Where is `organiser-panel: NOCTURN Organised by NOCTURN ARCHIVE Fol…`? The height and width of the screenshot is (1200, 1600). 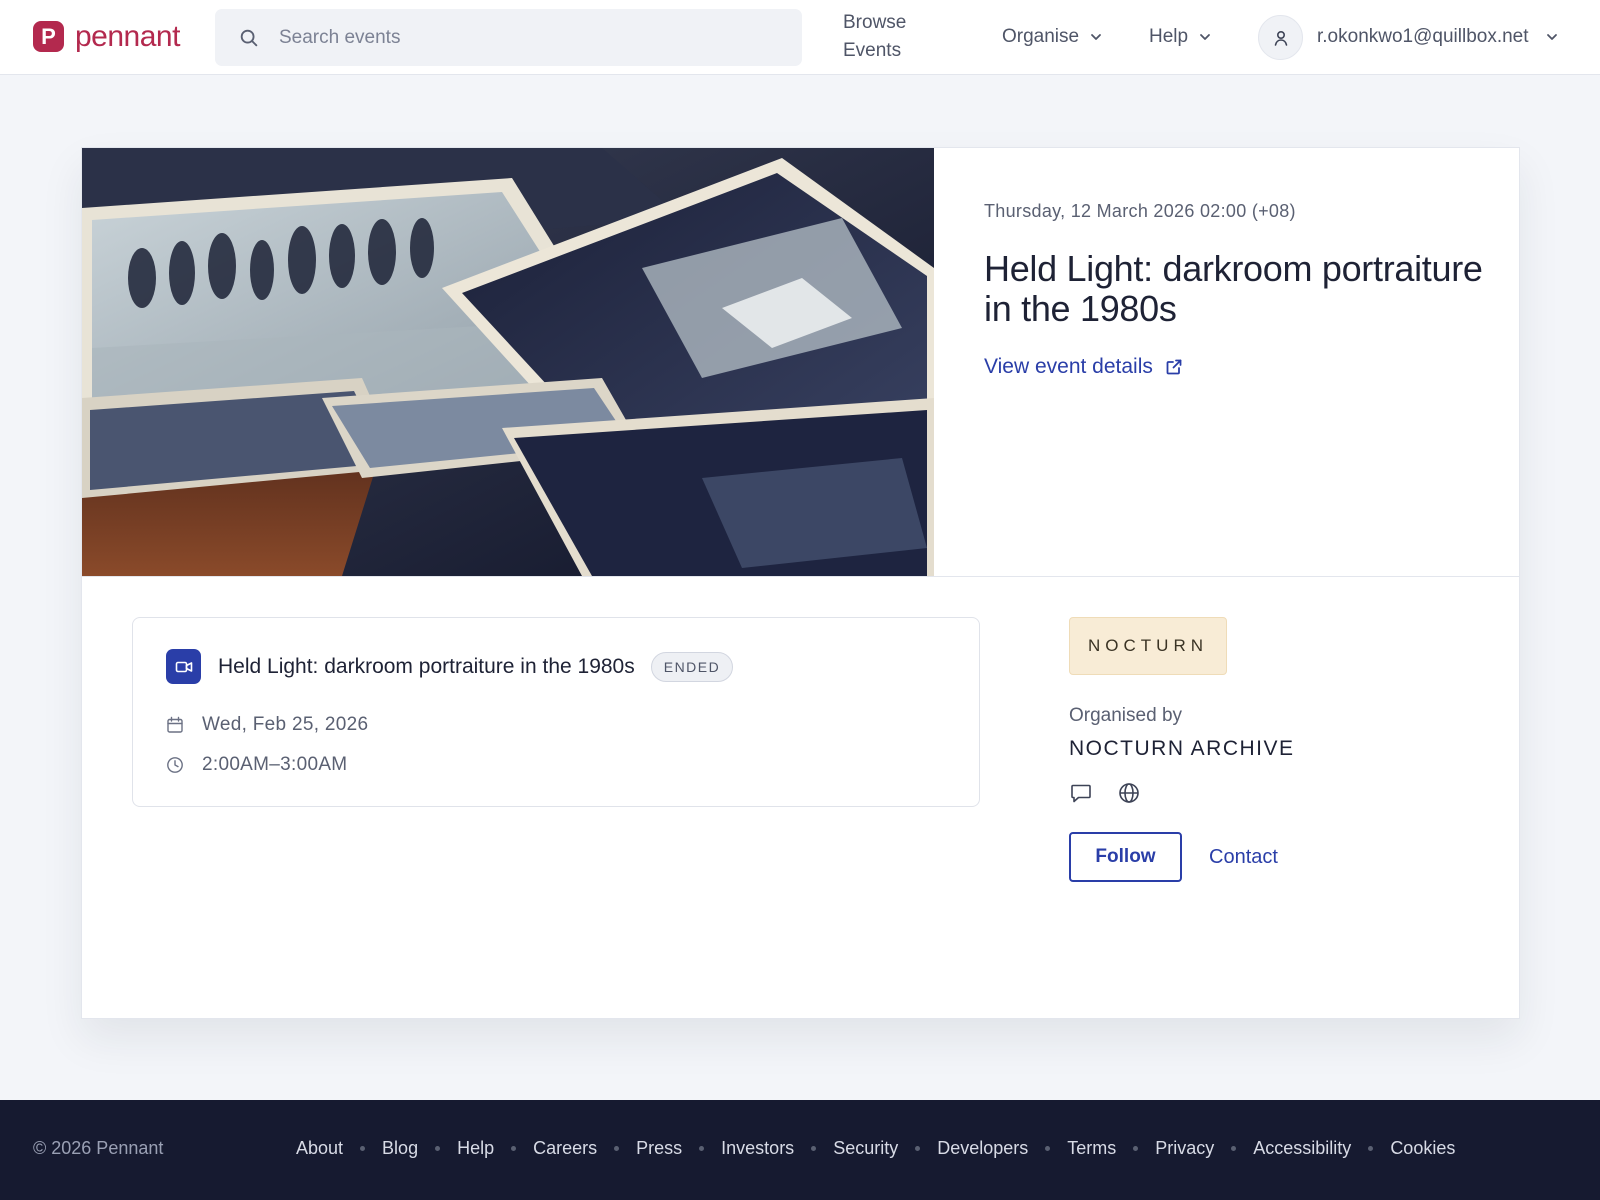
organiser-panel: NOCTURN Organised by NOCTURN ARCHIVE Fol… is located at coordinates (1269, 749).